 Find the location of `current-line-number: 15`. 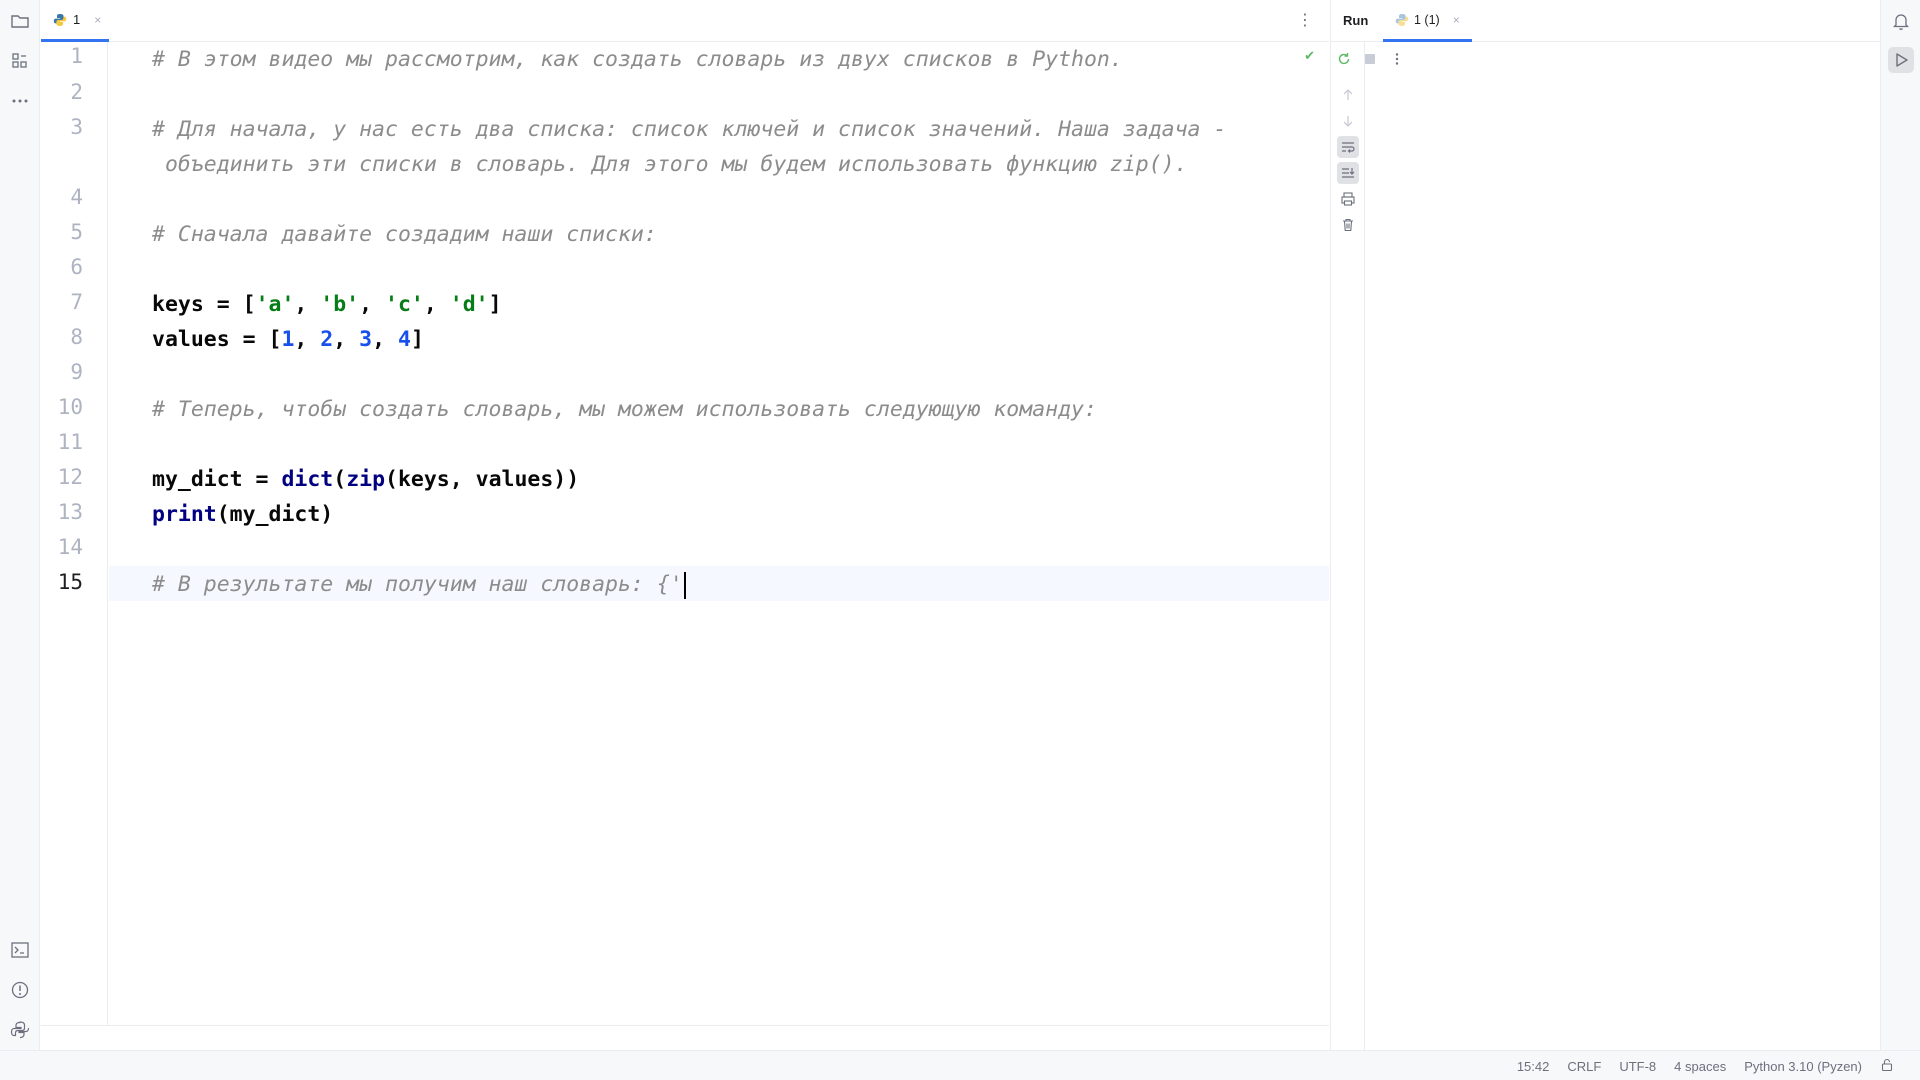

current-line-number: 15 is located at coordinates (70, 582).